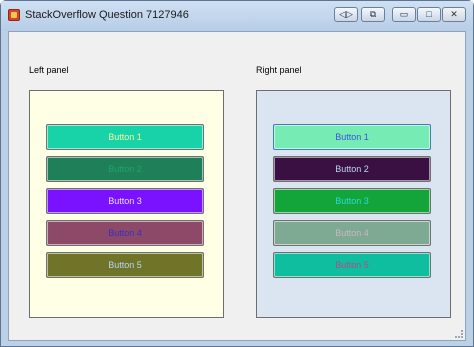 This screenshot has height=347, width=474. I want to click on maximize-icon: □, so click(429, 14).